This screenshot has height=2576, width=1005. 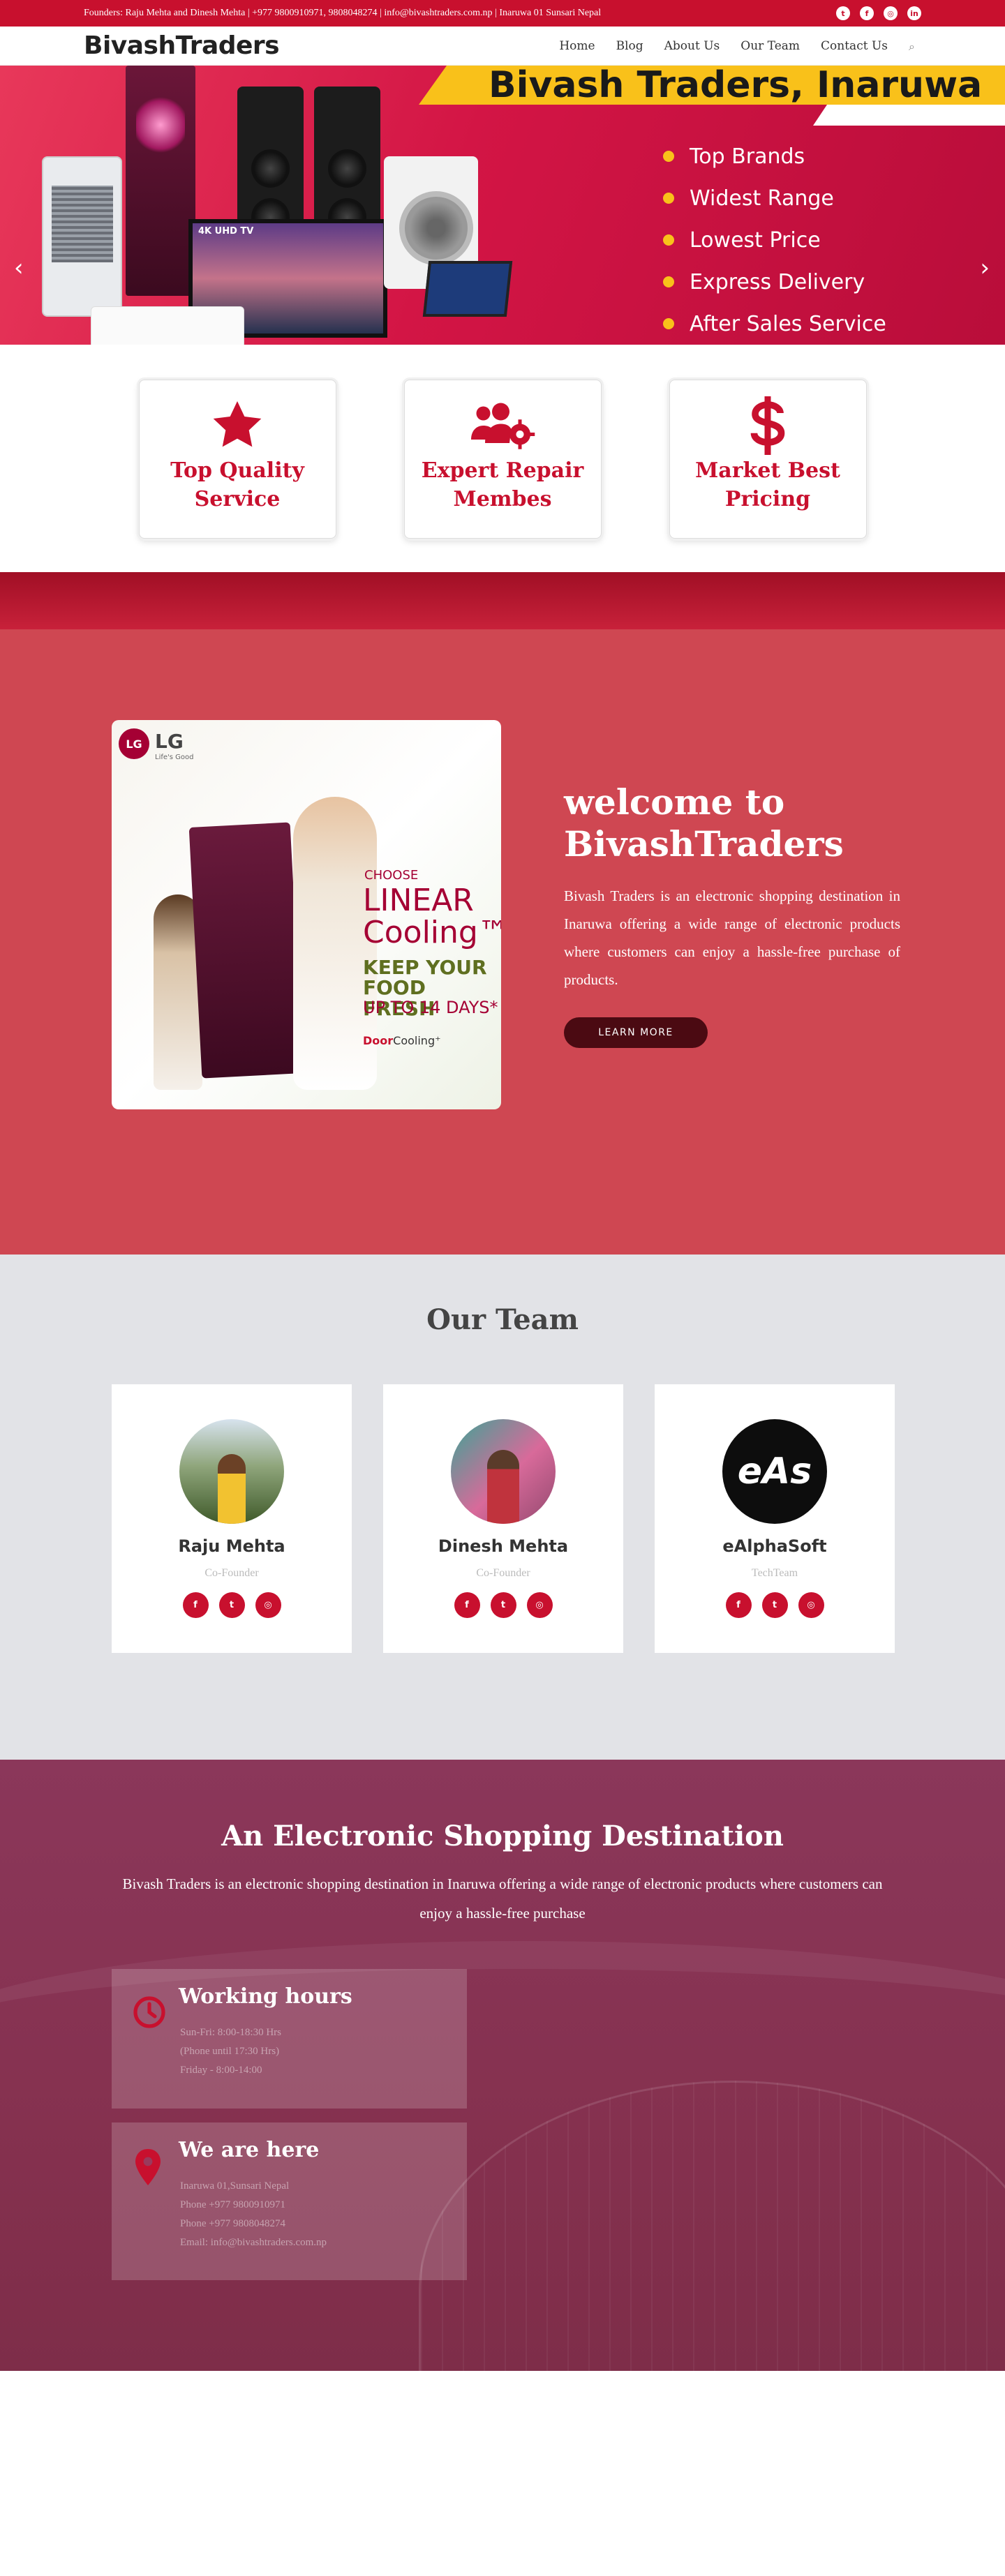 I want to click on hero-feature: After Sales Service, so click(x=774, y=324).